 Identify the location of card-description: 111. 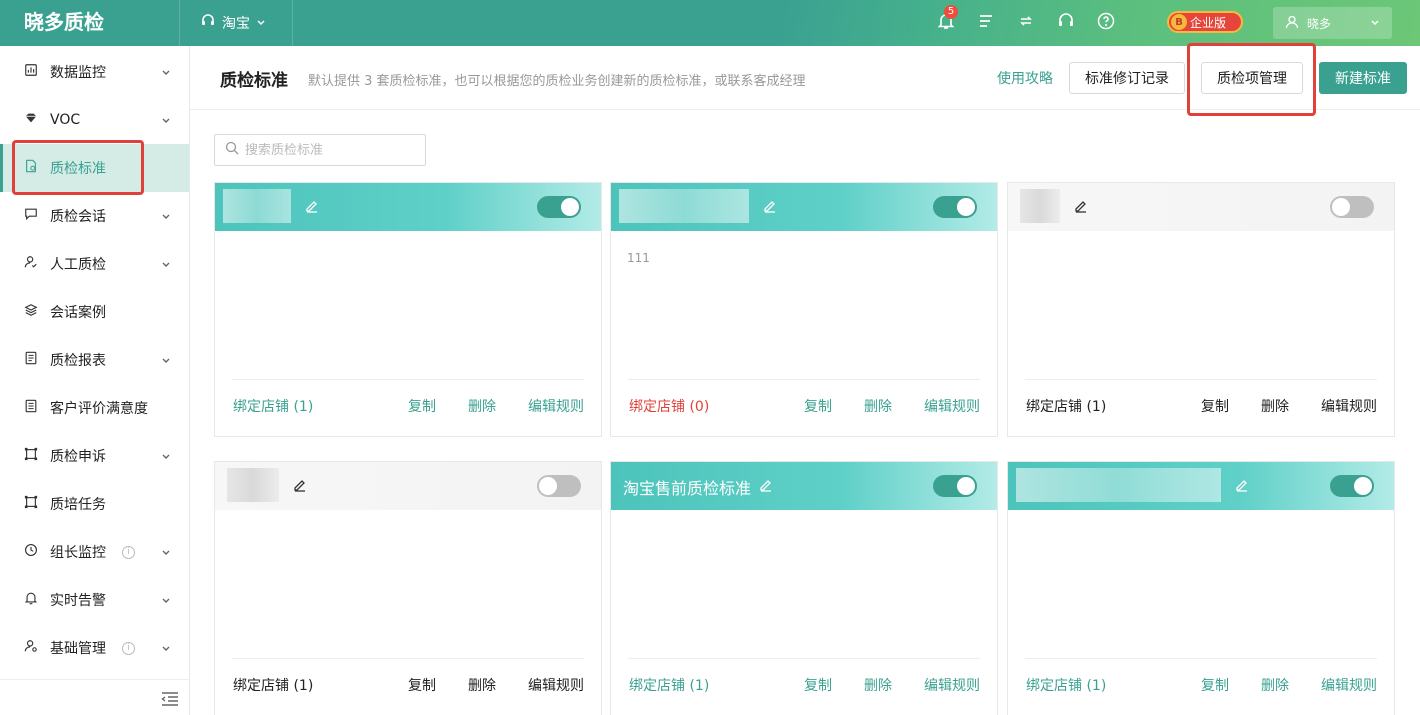
(638, 258).